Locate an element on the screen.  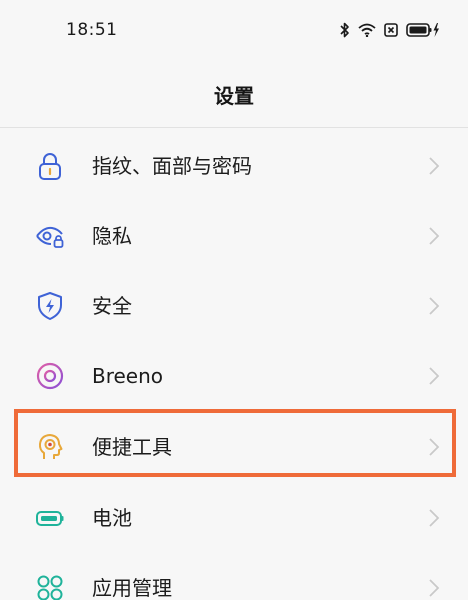
settings-item-label: 隐私 is located at coordinates (112, 236).